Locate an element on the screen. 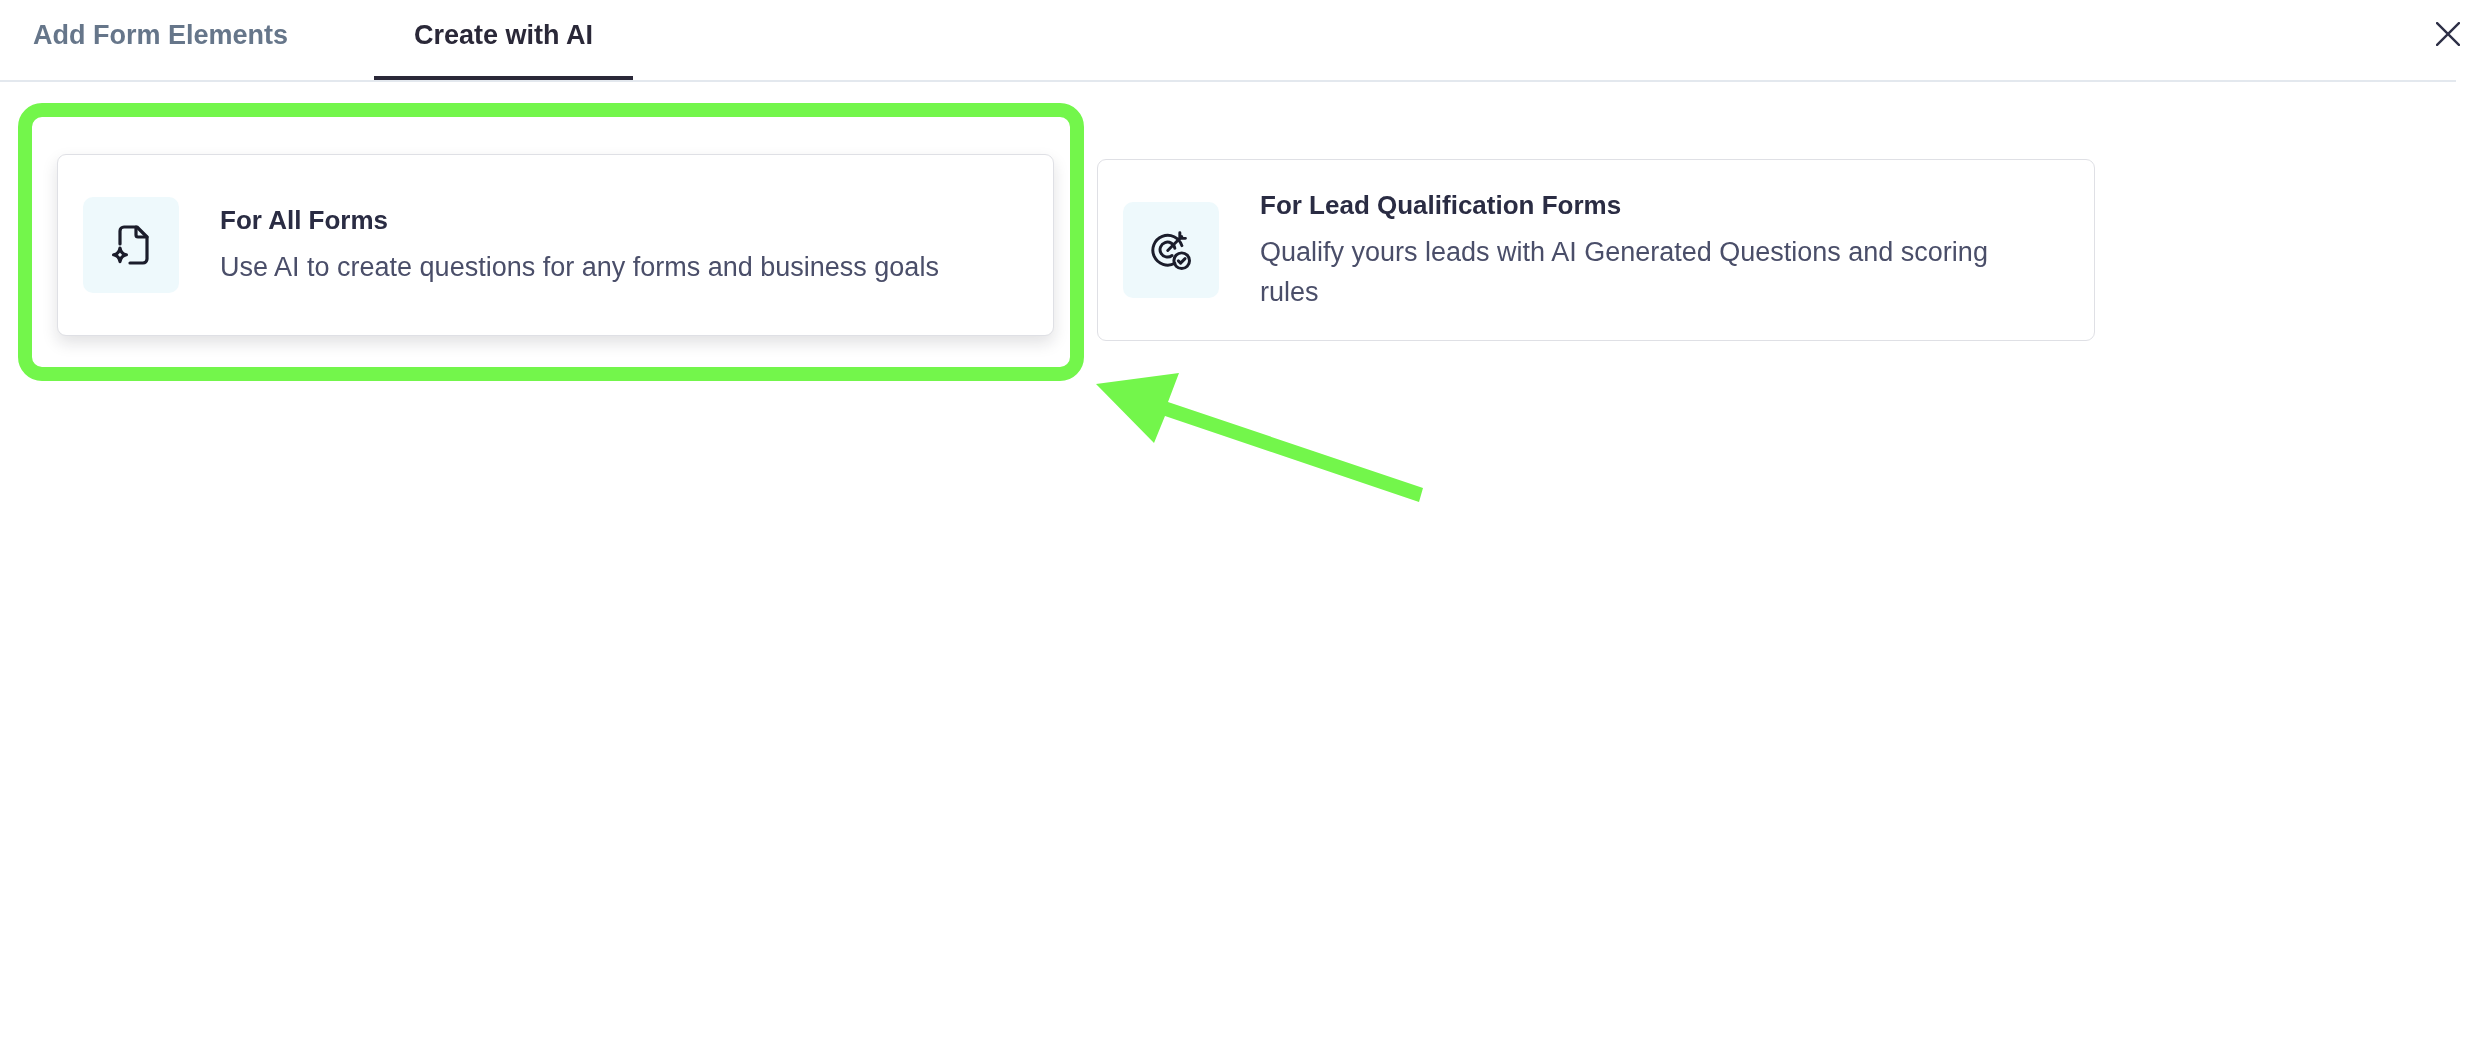 This screenshot has height=1052, width=2486. option-card: For All Forms Use AI to create questions for any forms and business goals is located at coordinates (555, 245).